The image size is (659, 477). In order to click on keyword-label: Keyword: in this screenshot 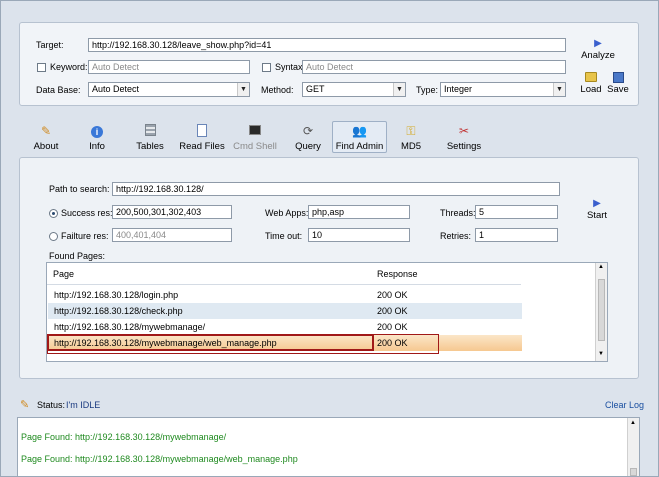, I will do `click(69, 67)`.